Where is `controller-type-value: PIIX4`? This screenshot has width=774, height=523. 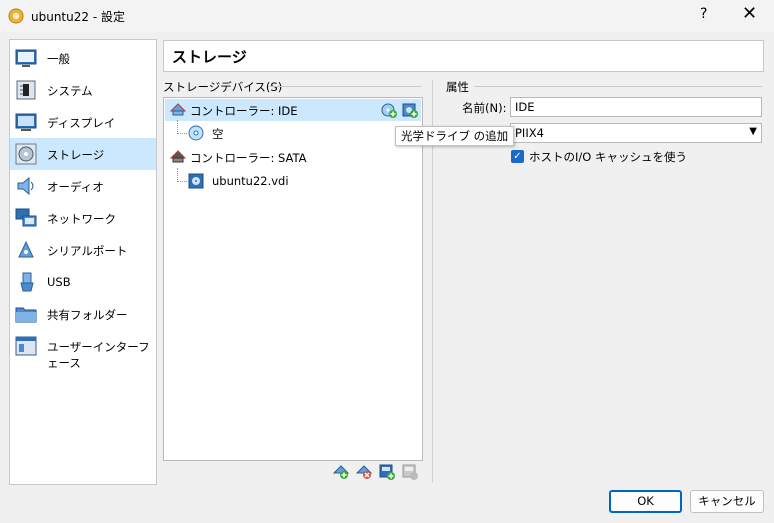
controller-type-value: PIIX4 is located at coordinates (529, 133).